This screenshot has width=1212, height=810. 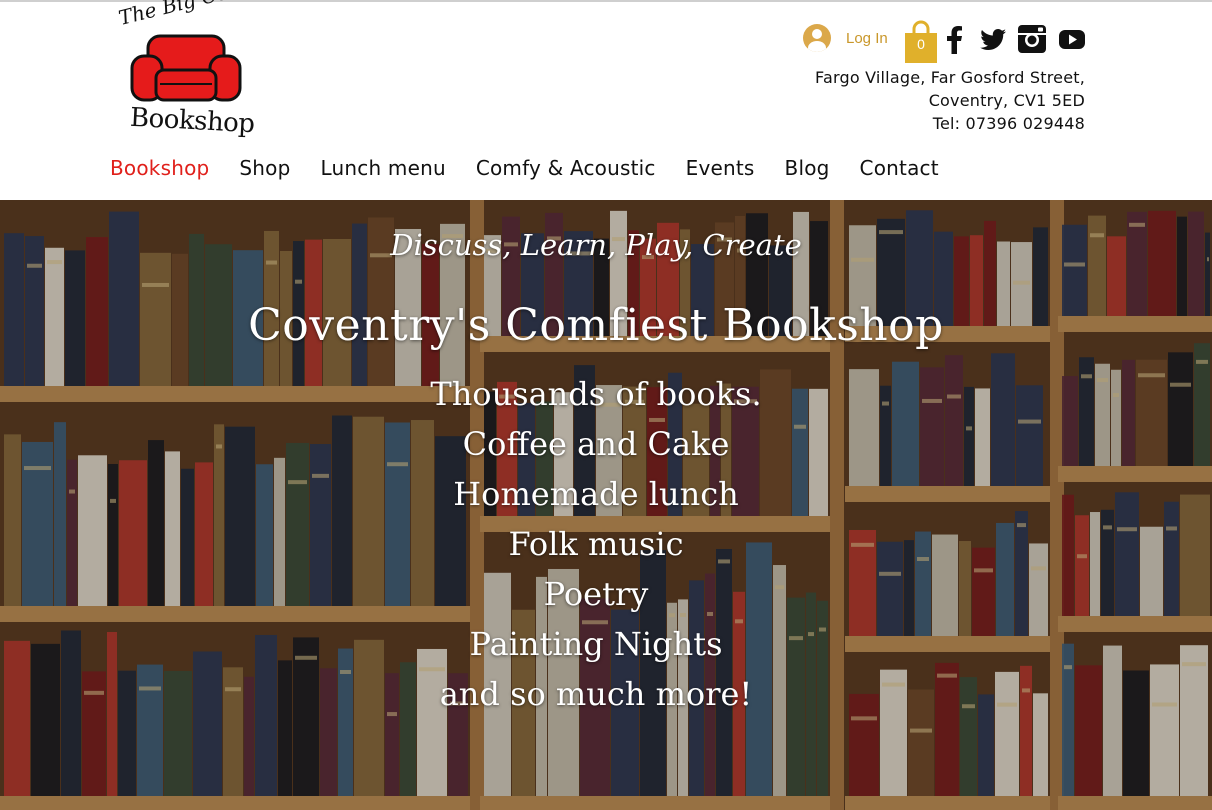 What do you see at coordinates (1006, 100) in the screenshot?
I see `address-line-2: Coventry, CV1 5ED` at bounding box center [1006, 100].